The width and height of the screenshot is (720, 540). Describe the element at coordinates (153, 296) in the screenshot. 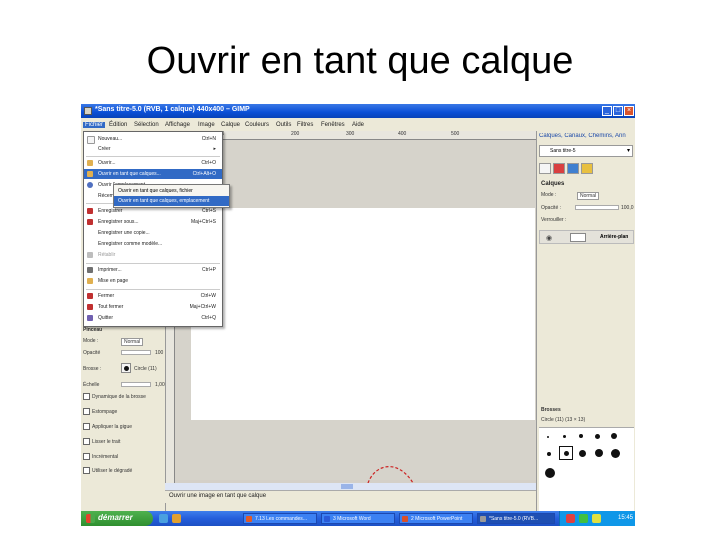

I see `menu-item-fermer: Fermer Ctrl+W` at that location.